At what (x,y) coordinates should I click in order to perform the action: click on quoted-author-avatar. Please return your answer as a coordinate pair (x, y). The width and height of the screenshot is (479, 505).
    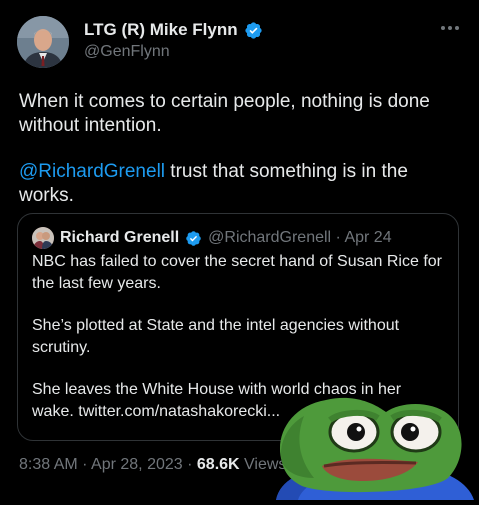
    Looking at the image, I should click on (43, 238).